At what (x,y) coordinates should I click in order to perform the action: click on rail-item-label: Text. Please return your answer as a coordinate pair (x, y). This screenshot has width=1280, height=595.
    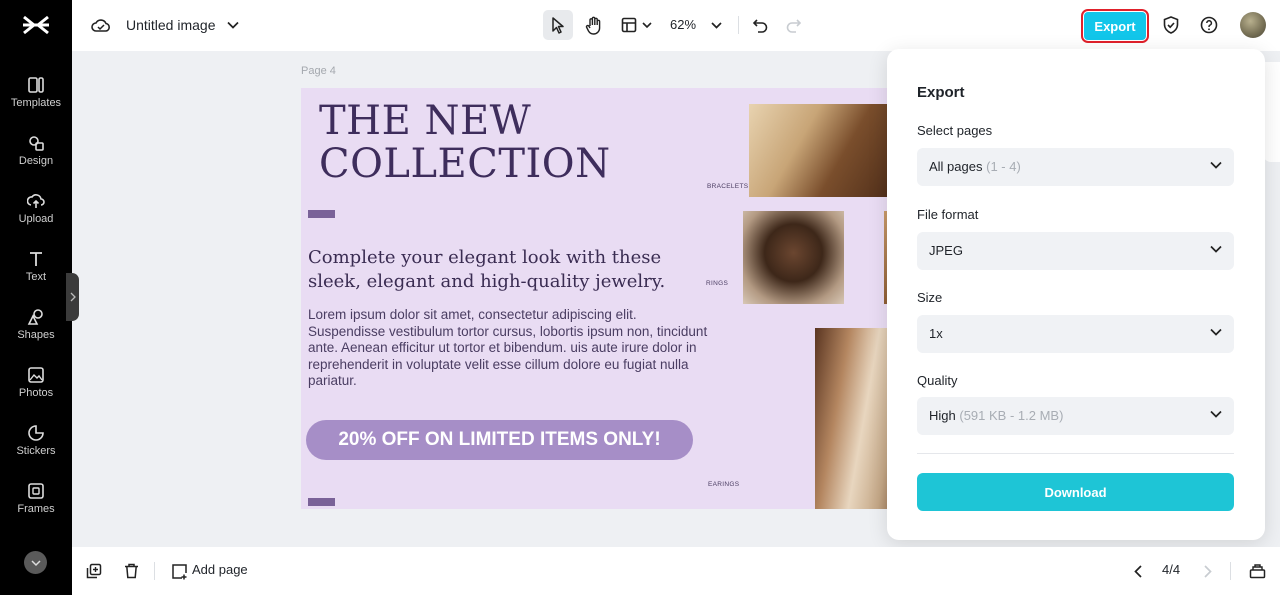
    Looking at the image, I should click on (36, 277).